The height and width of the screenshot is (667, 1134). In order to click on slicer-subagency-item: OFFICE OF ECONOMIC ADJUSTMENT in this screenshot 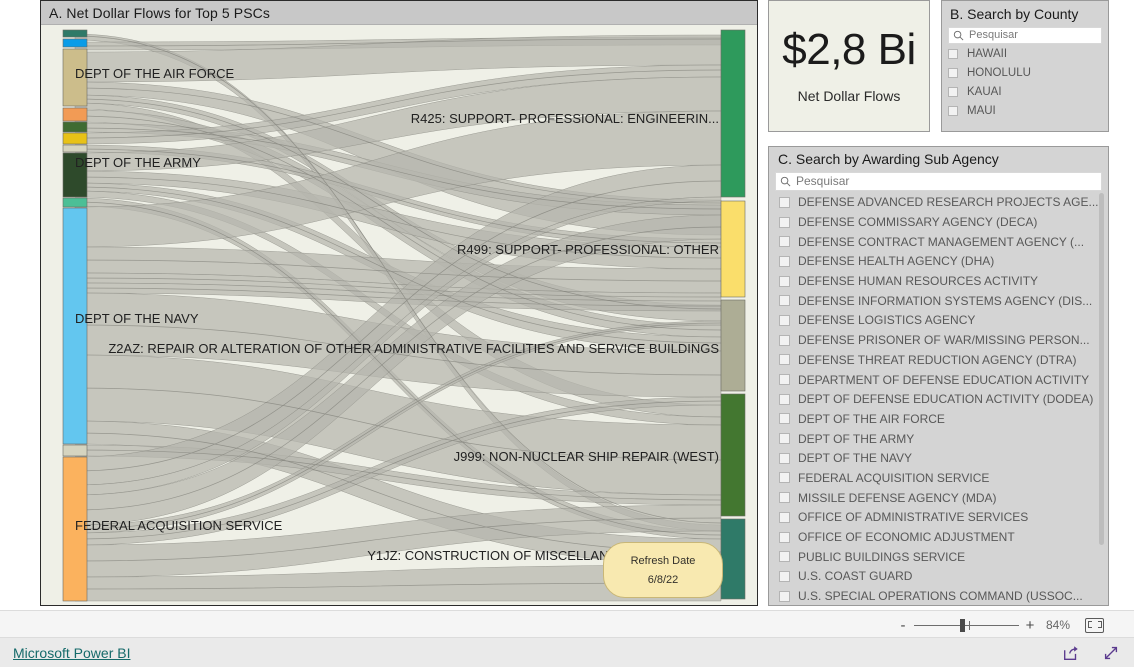, I will do `click(940, 537)`.